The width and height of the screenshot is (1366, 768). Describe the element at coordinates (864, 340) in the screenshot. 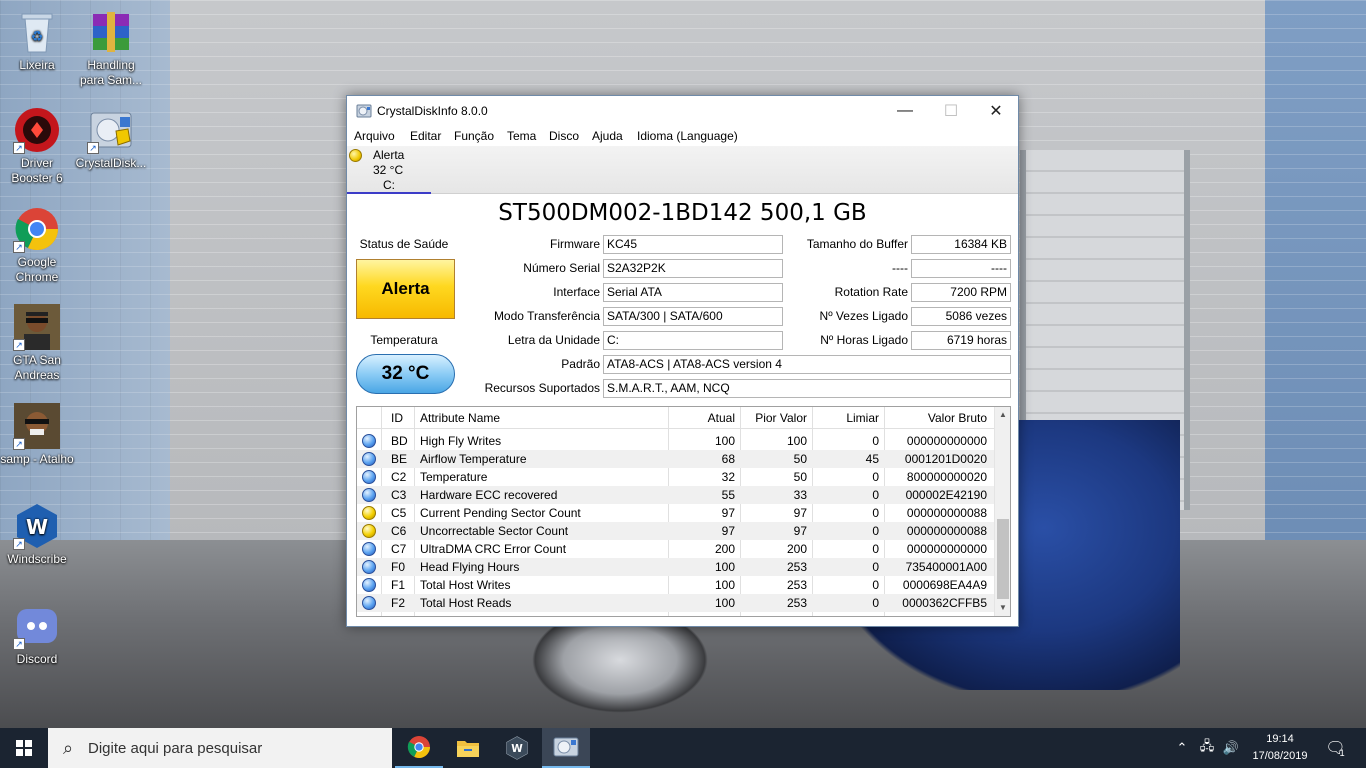

I see `power-hours-label: Nº Horas Ligado` at that location.